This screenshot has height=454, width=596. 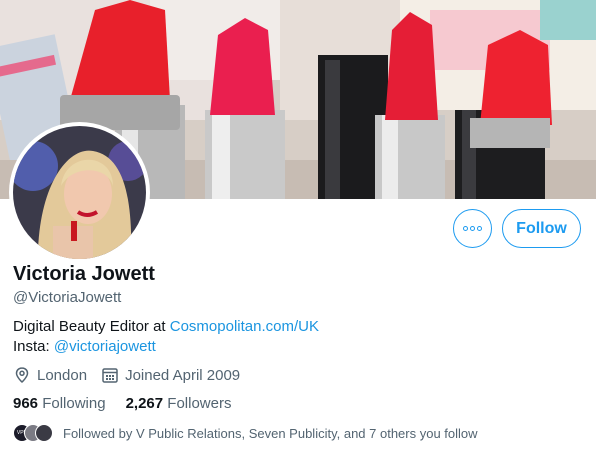 I want to click on profile-meta: London Joined April 2009, so click(x=133, y=375).